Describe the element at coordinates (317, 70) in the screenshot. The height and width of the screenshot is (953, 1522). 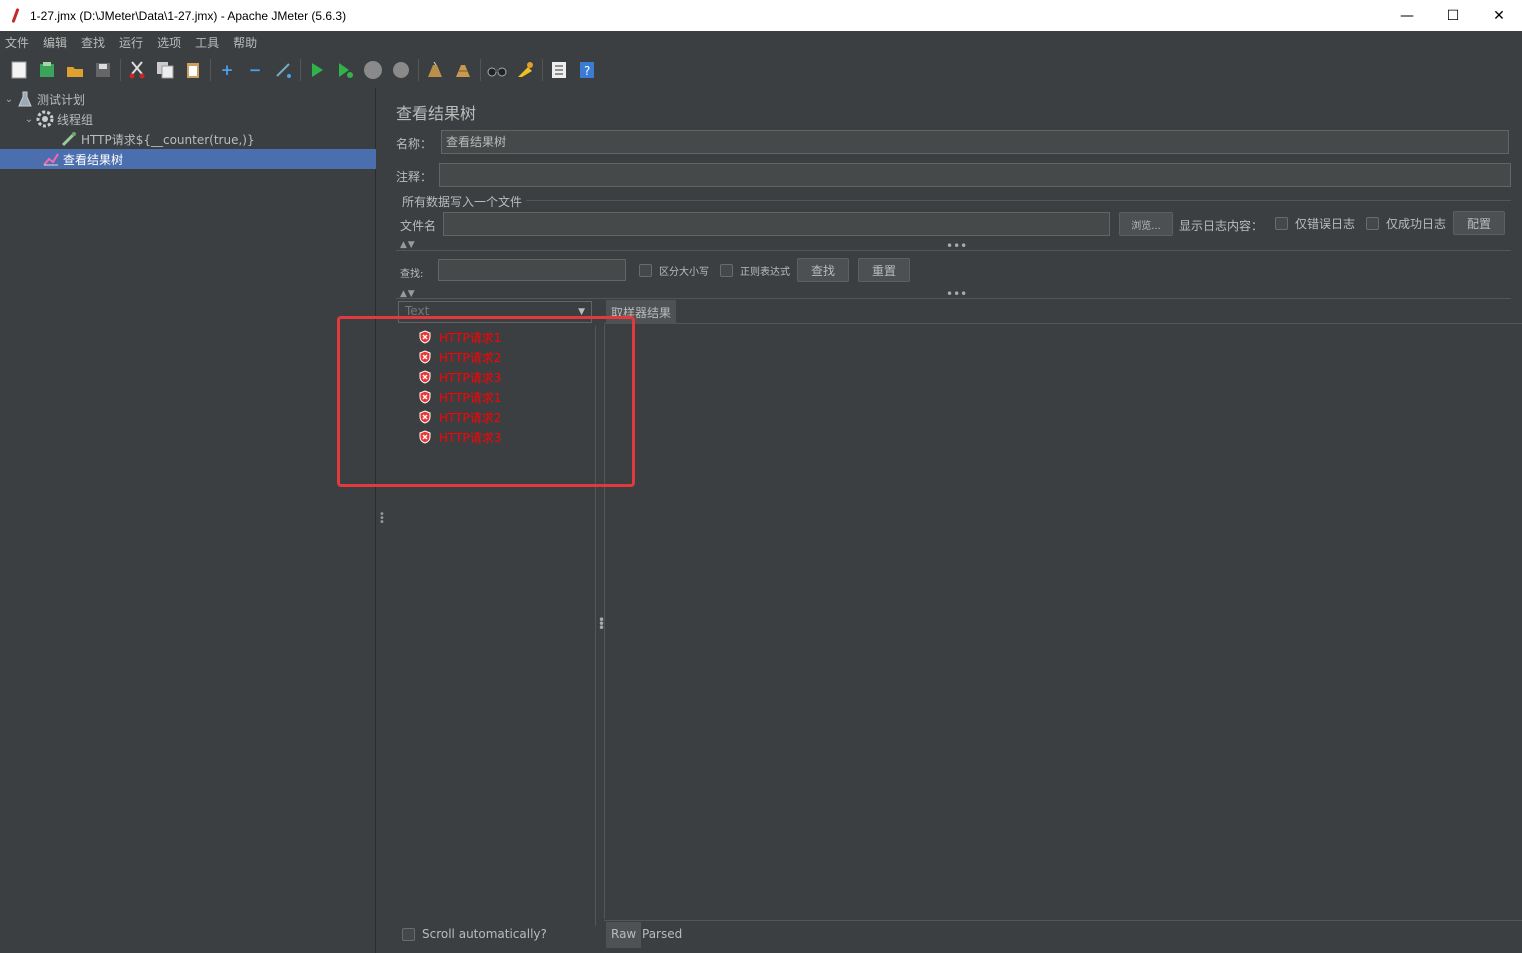
I see `start-icon` at that location.